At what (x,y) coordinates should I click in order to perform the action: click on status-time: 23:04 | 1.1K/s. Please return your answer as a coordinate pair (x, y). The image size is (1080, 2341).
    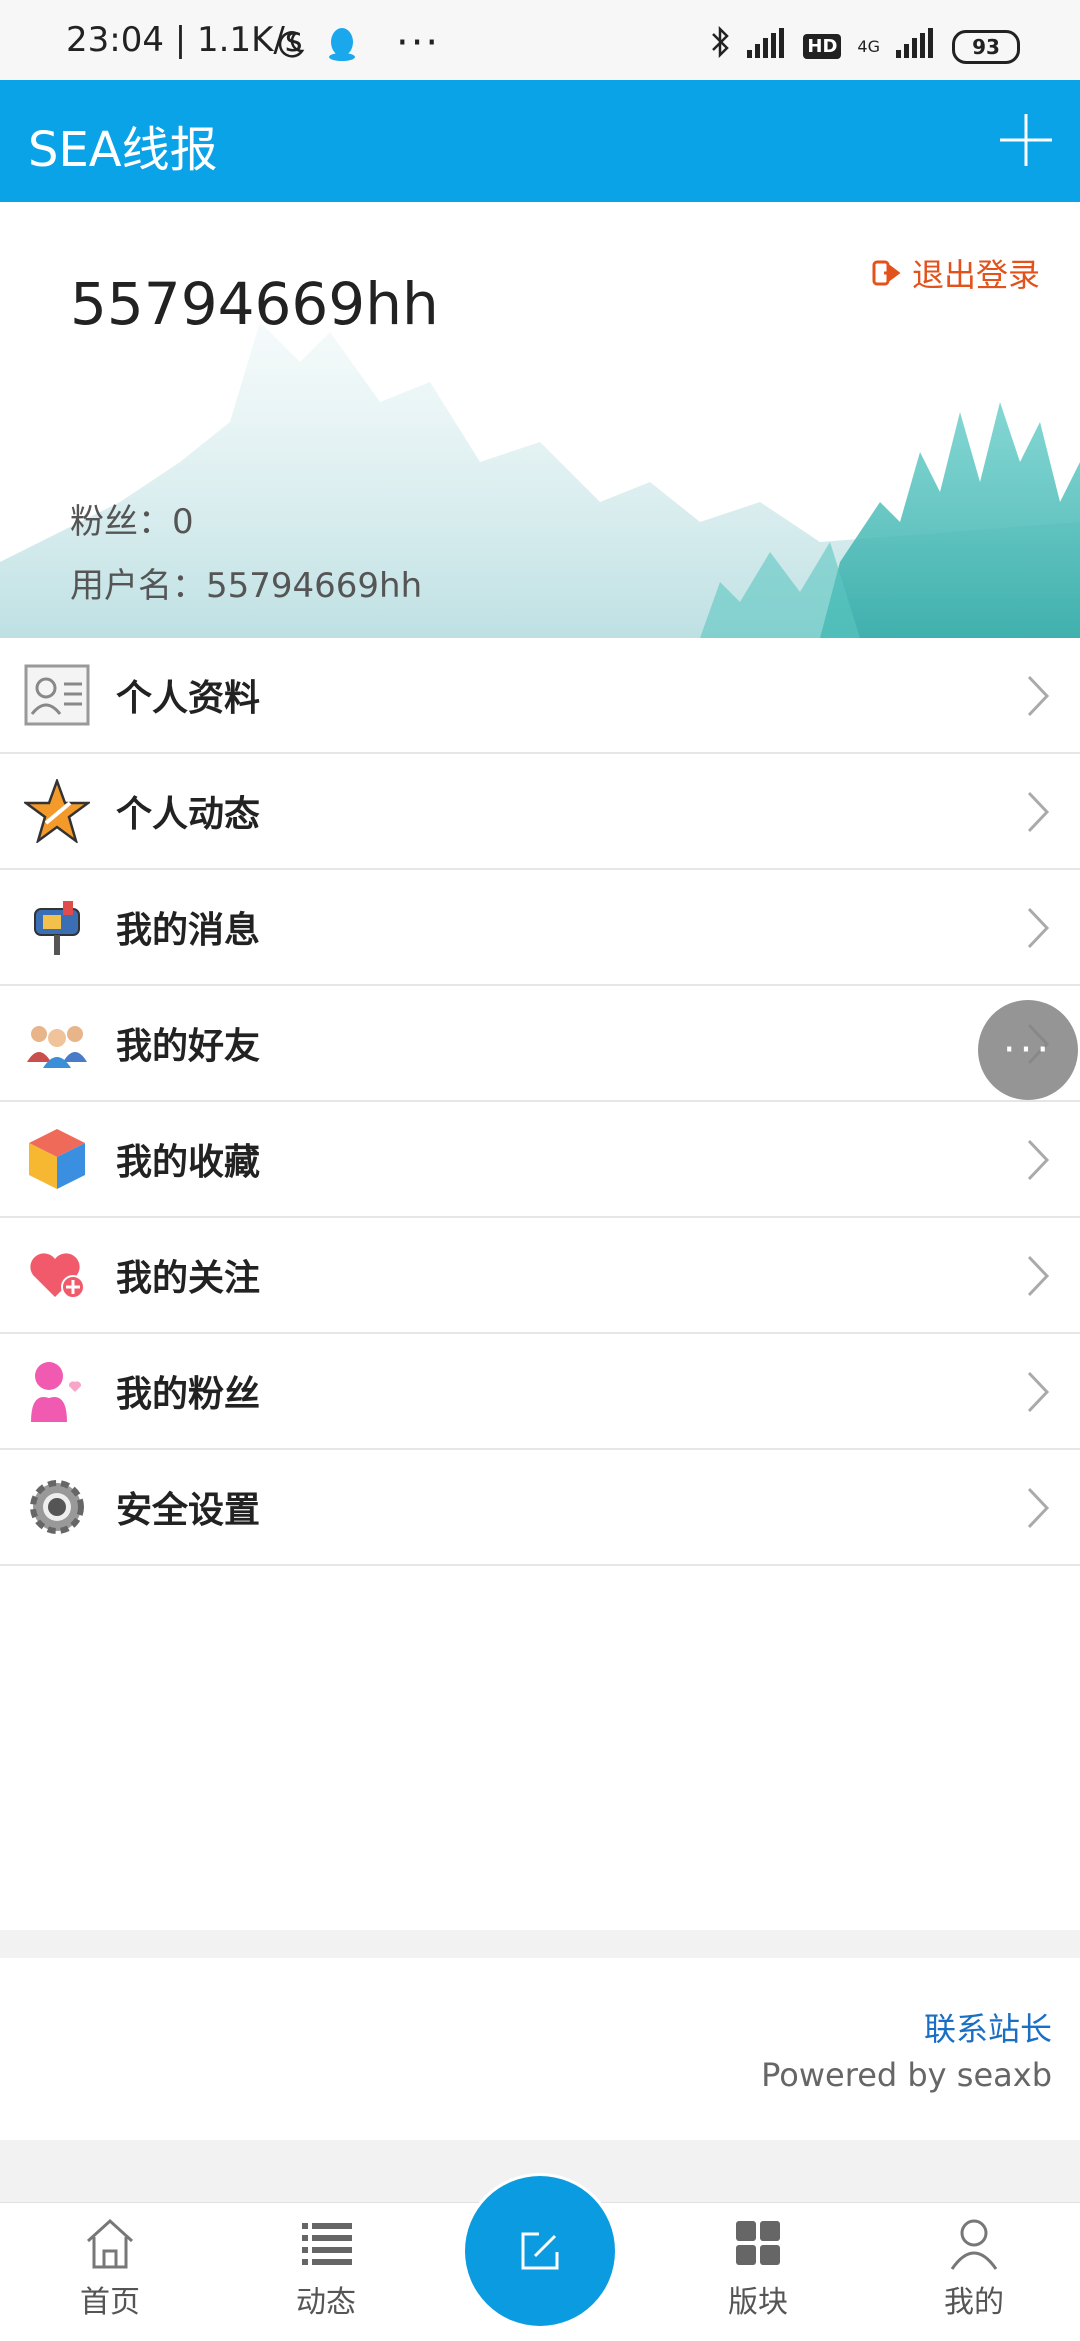
    Looking at the image, I should click on (184, 40).